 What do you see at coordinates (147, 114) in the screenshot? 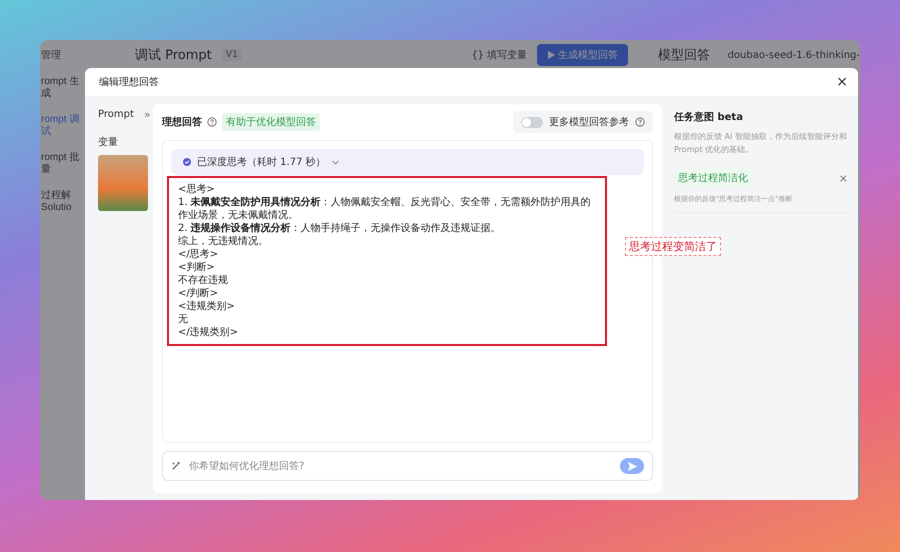
I see `expand-button: »` at bounding box center [147, 114].